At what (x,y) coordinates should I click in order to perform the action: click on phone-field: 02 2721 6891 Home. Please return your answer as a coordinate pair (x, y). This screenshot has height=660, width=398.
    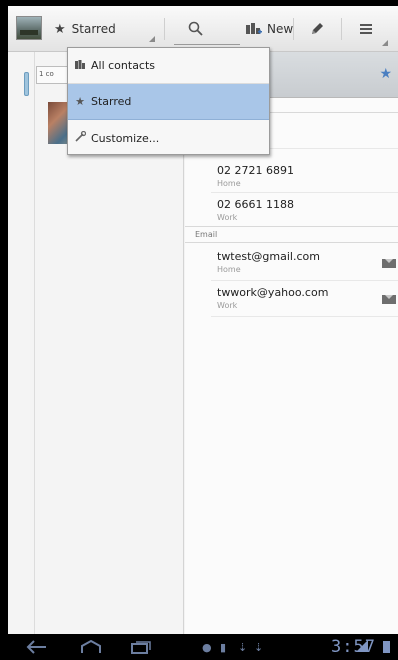
    Looking at the image, I should click on (255, 176).